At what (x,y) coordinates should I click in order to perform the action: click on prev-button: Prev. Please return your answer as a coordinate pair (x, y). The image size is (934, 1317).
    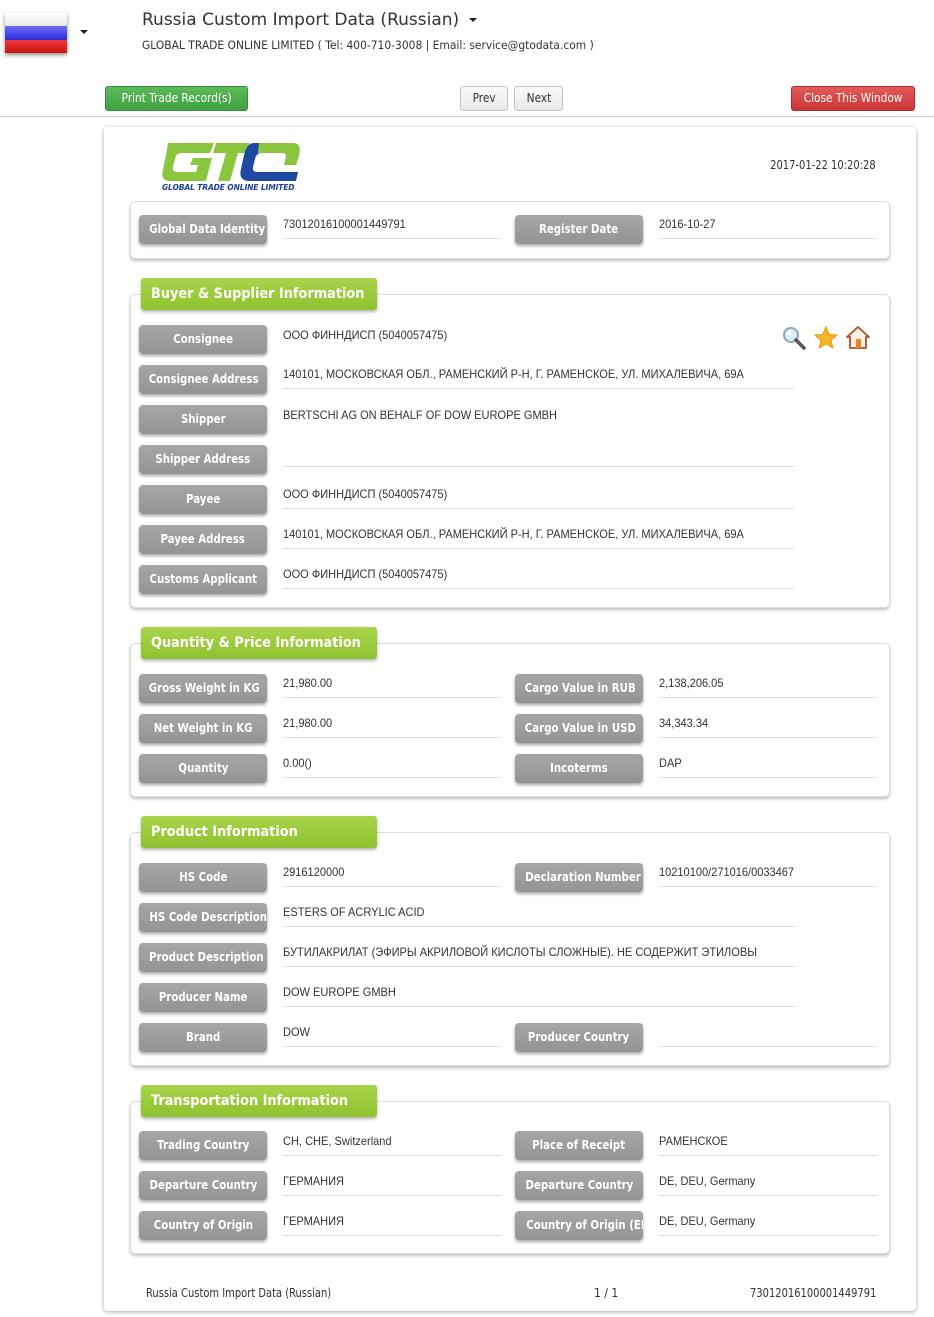
    Looking at the image, I should click on (484, 98).